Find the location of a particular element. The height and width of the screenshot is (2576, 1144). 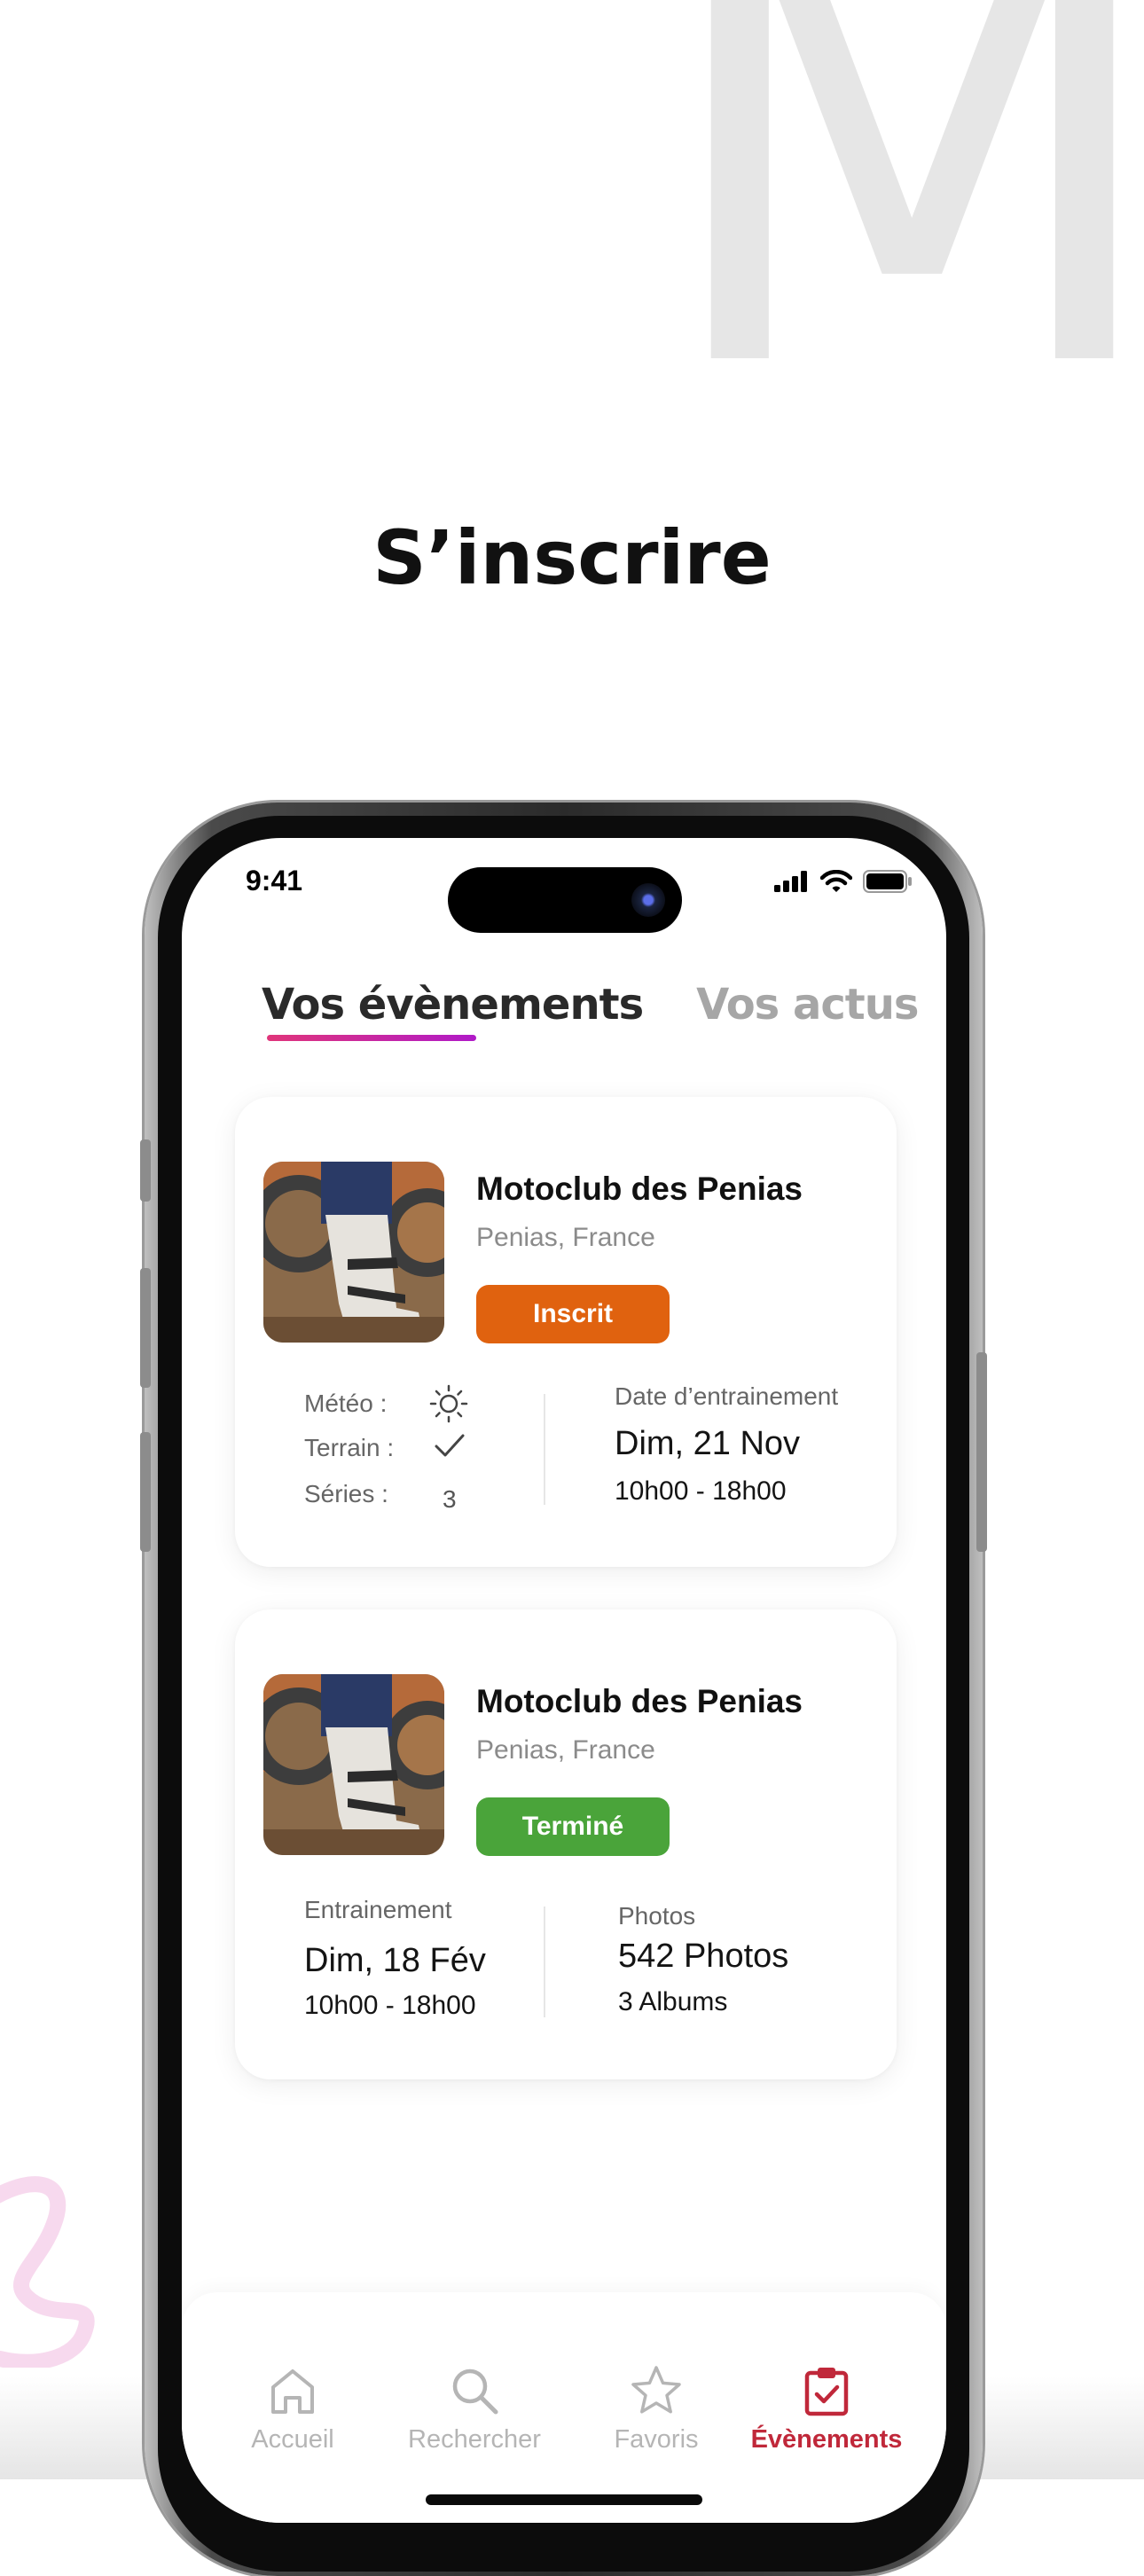

meteo-label: Météo : is located at coordinates (346, 1403).